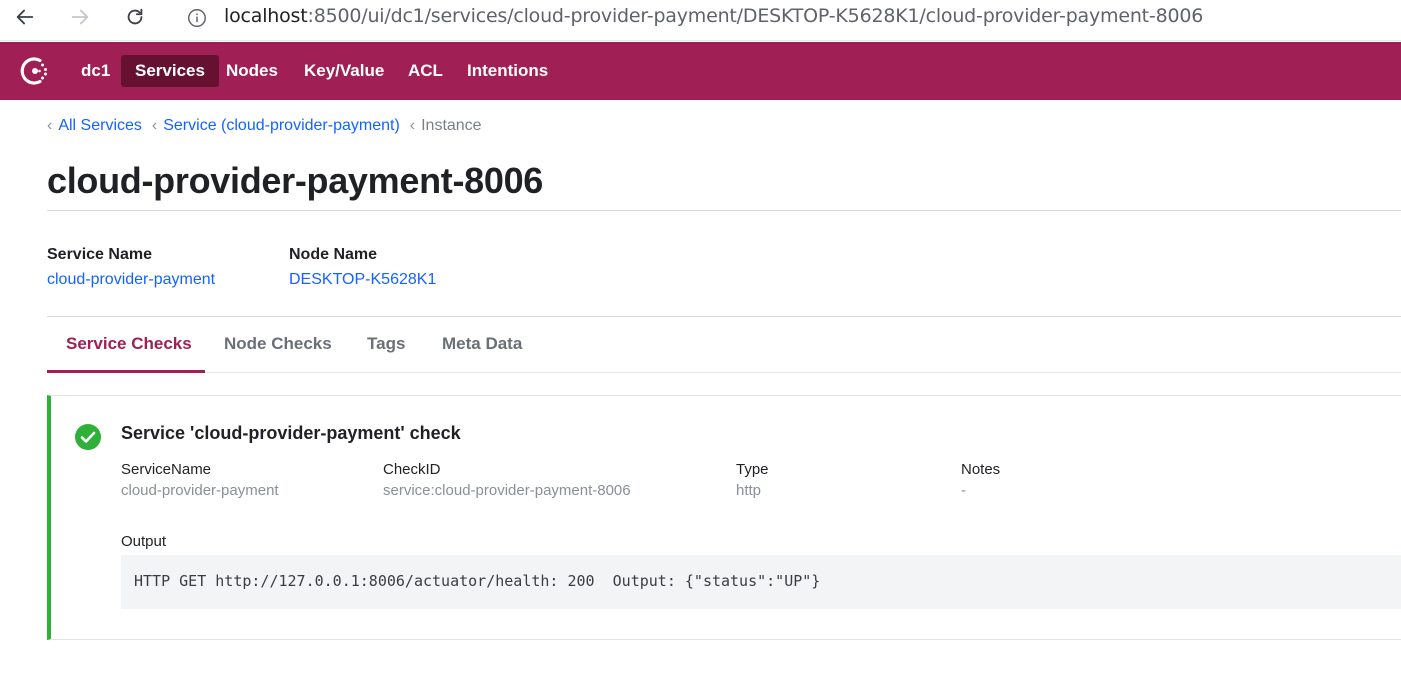 The height and width of the screenshot is (693, 1401). What do you see at coordinates (291, 433) in the screenshot?
I see `check-title: Service 'cloud-provider-payment' check` at bounding box center [291, 433].